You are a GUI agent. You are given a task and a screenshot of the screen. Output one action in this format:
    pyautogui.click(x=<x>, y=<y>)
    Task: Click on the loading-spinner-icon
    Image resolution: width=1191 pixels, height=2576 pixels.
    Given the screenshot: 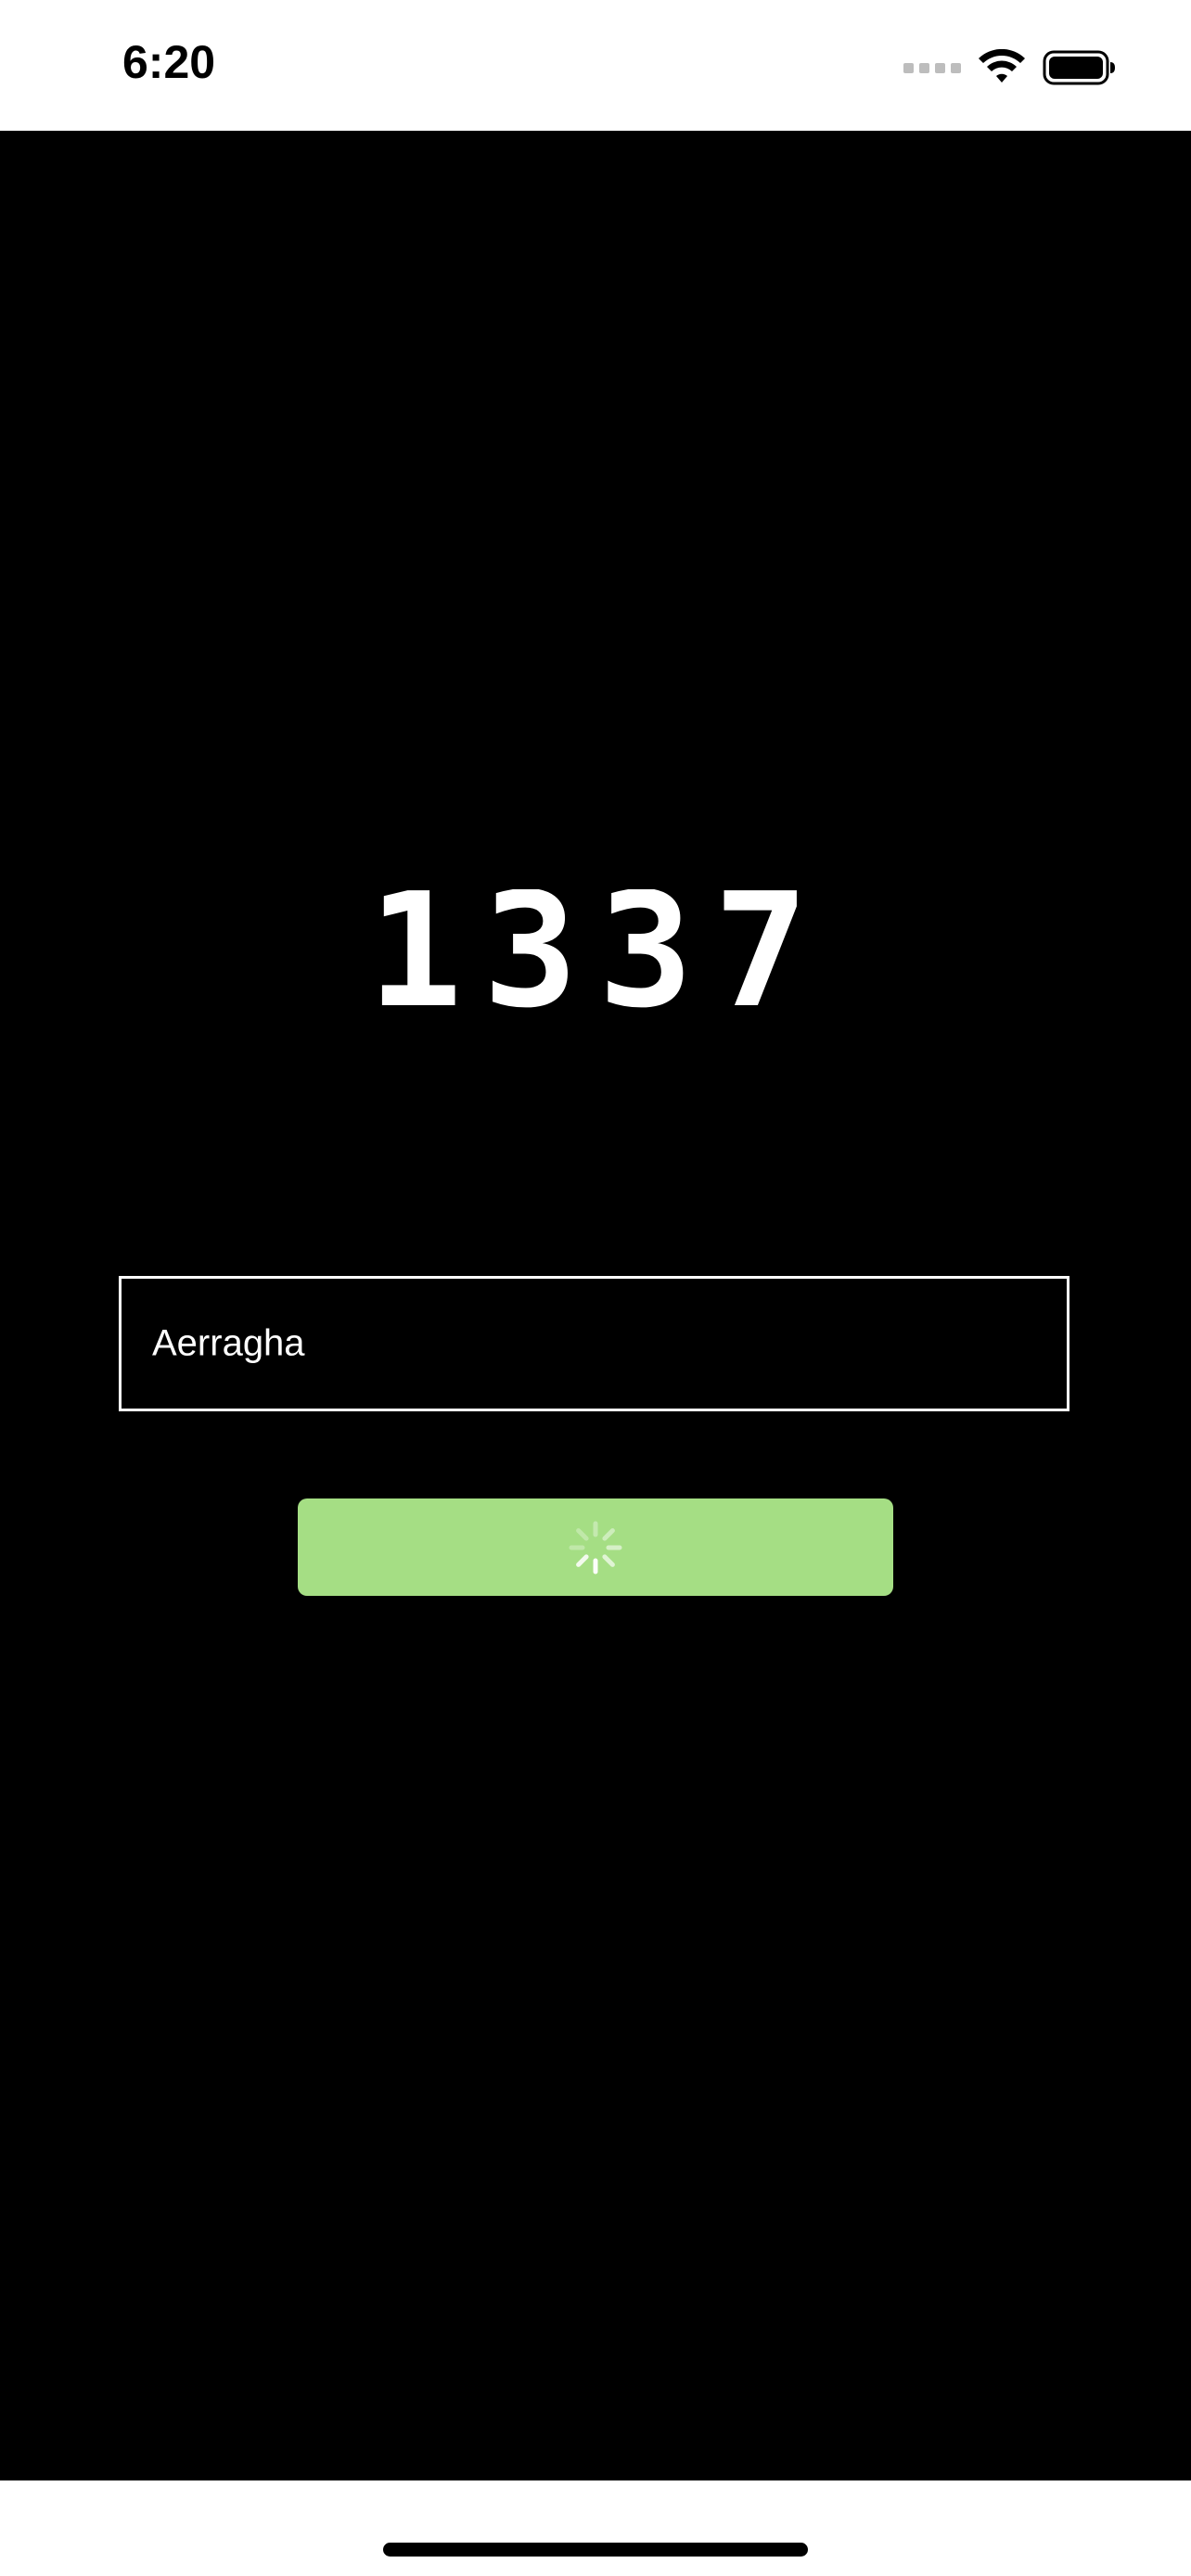 What is the action you would take?
    pyautogui.click(x=595, y=1547)
    